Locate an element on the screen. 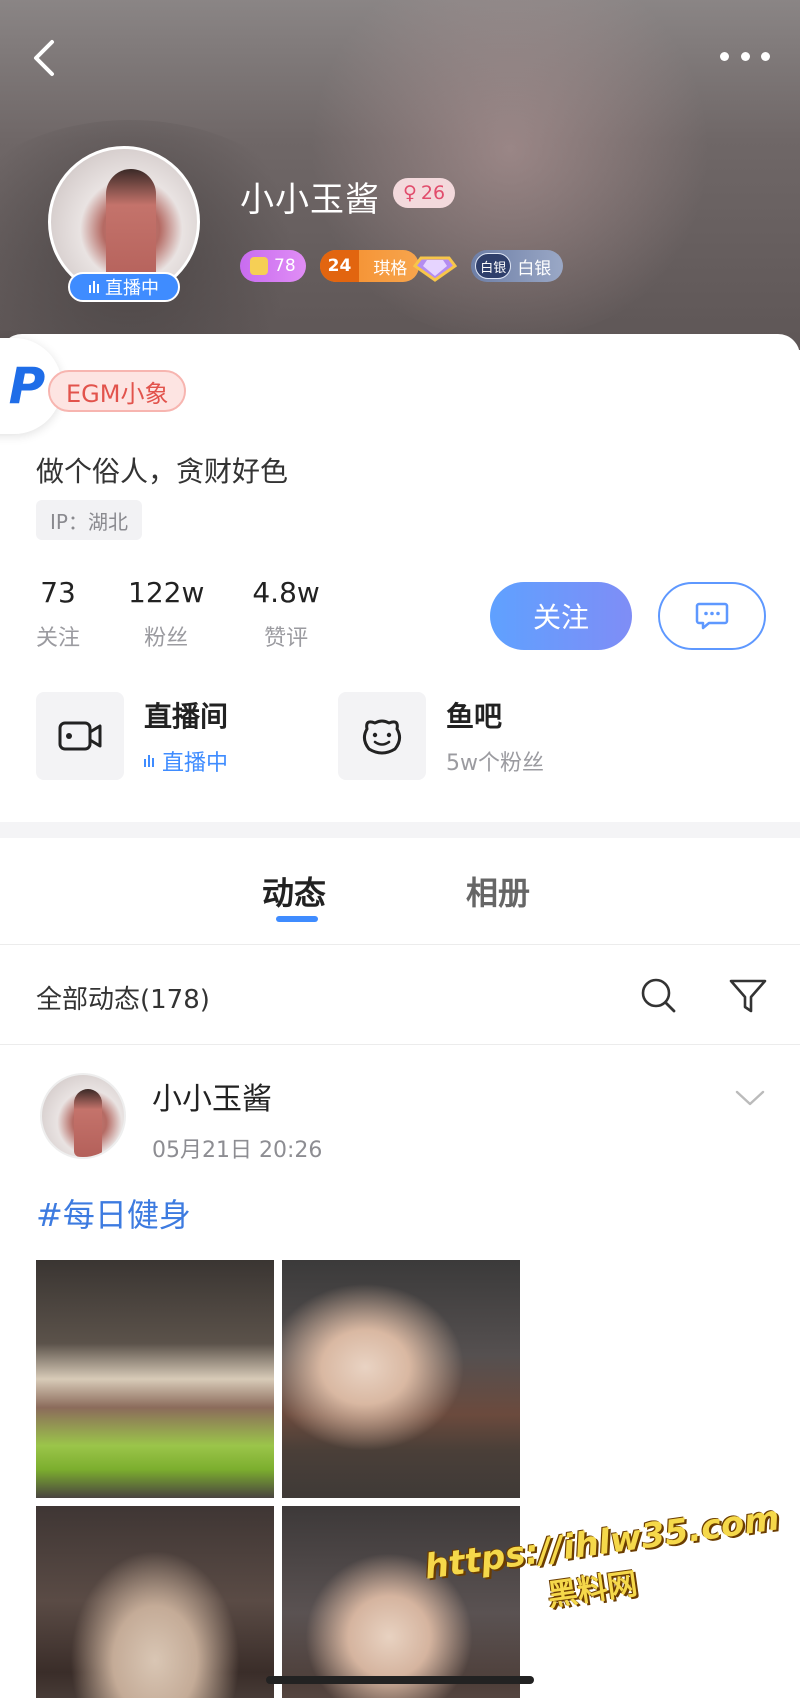 The width and height of the screenshot is (800, 1698). message-button is located at coordinates (712, 616).